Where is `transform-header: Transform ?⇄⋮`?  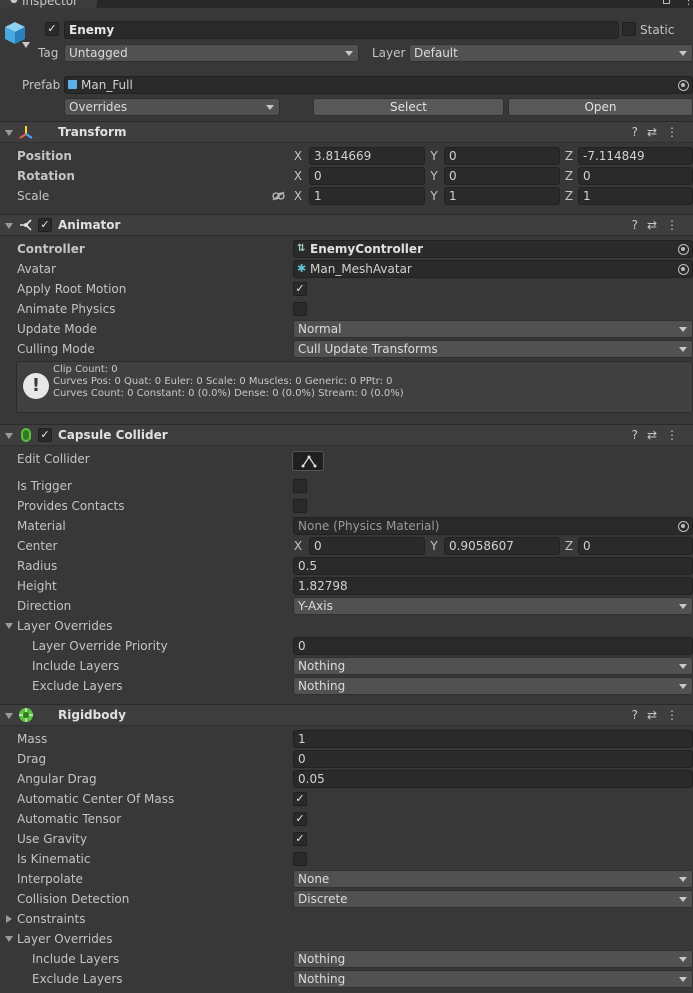
transform-header: Transform ?⇄⋮ is located at coordinates (346, 132).